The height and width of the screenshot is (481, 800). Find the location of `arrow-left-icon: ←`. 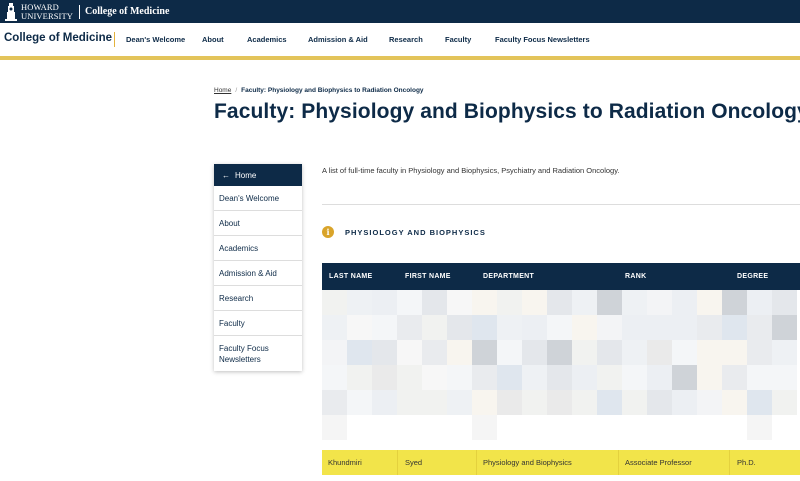

arrow-left-icon: ← is located at coordinates (226, 175).